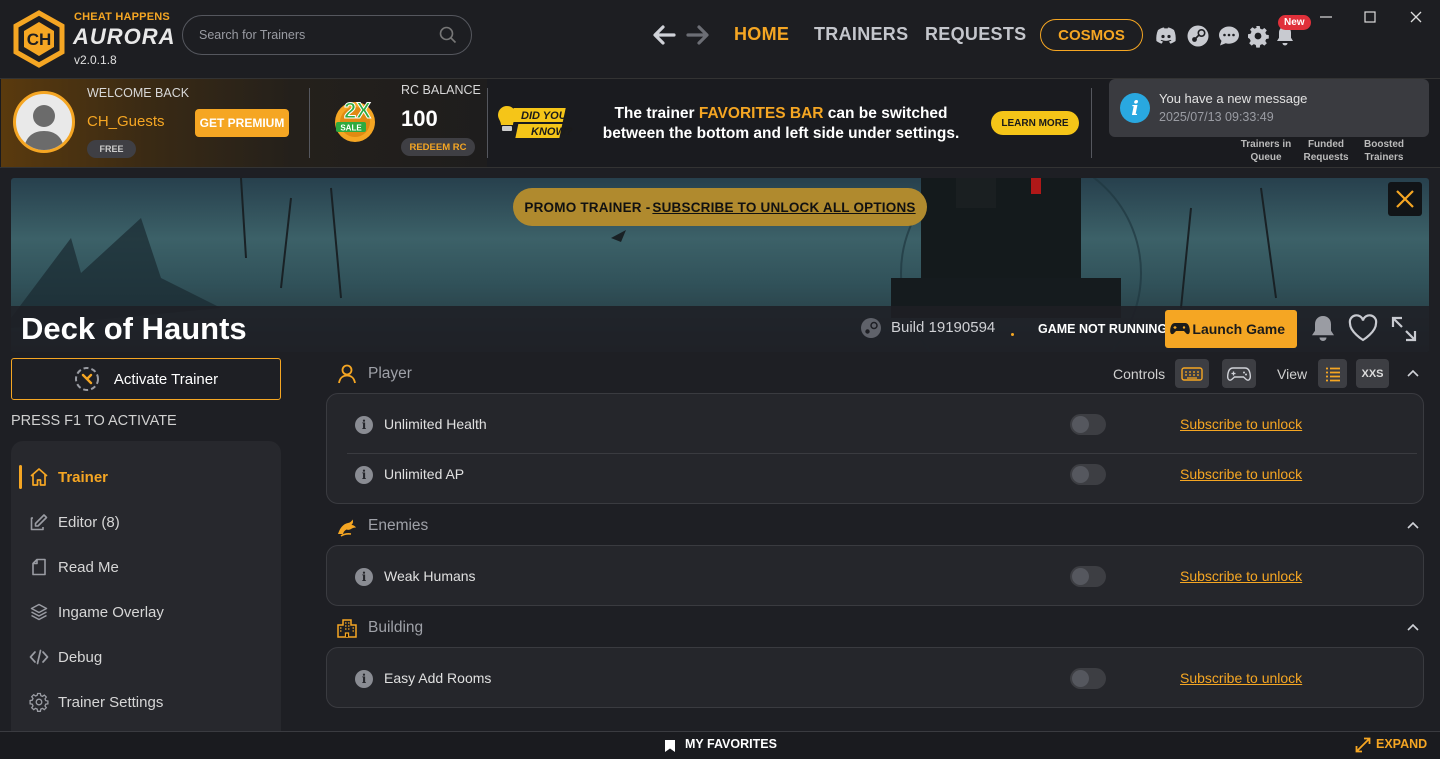 The image size is (1440, 759). I want to click on dragon-icon, so click(347, 528).